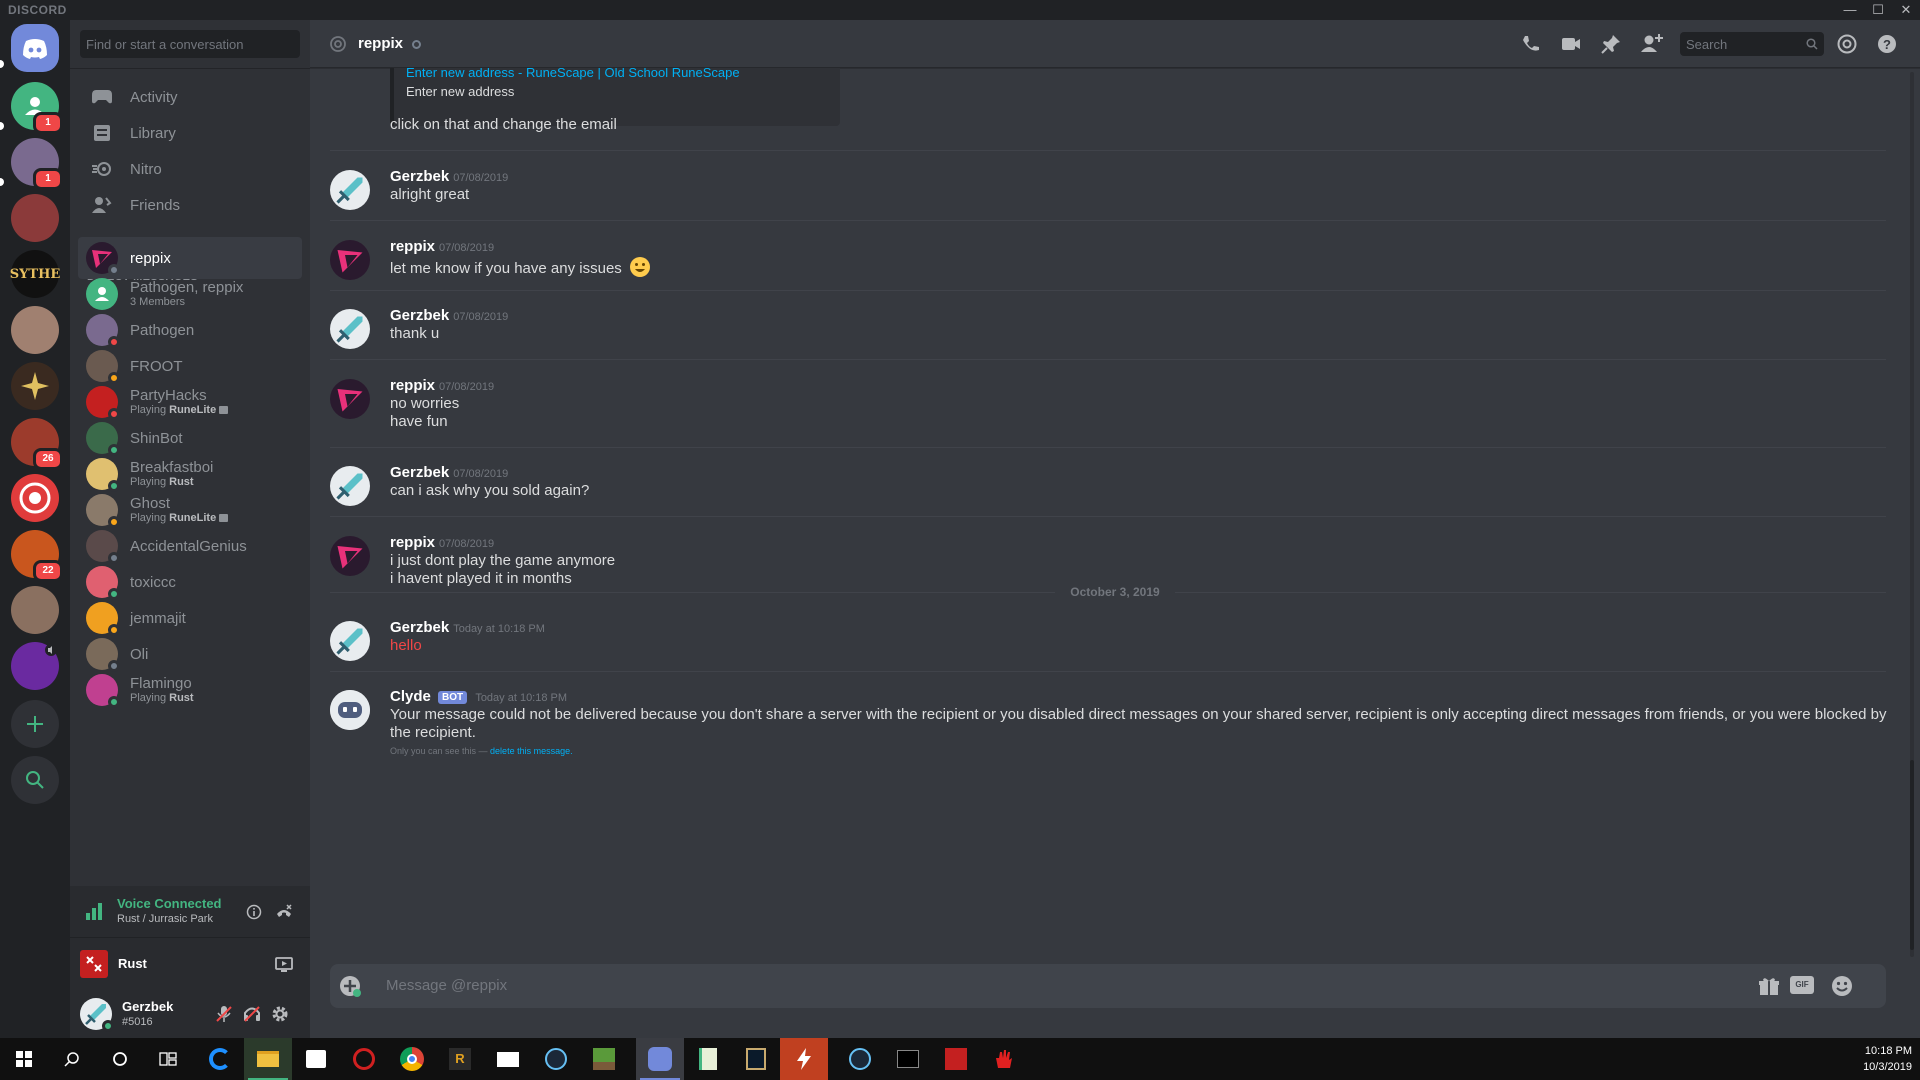  What do you see at coordinates (254, 912) in the screenshot?
I see `info-icon` at bounding box center [254, 912].